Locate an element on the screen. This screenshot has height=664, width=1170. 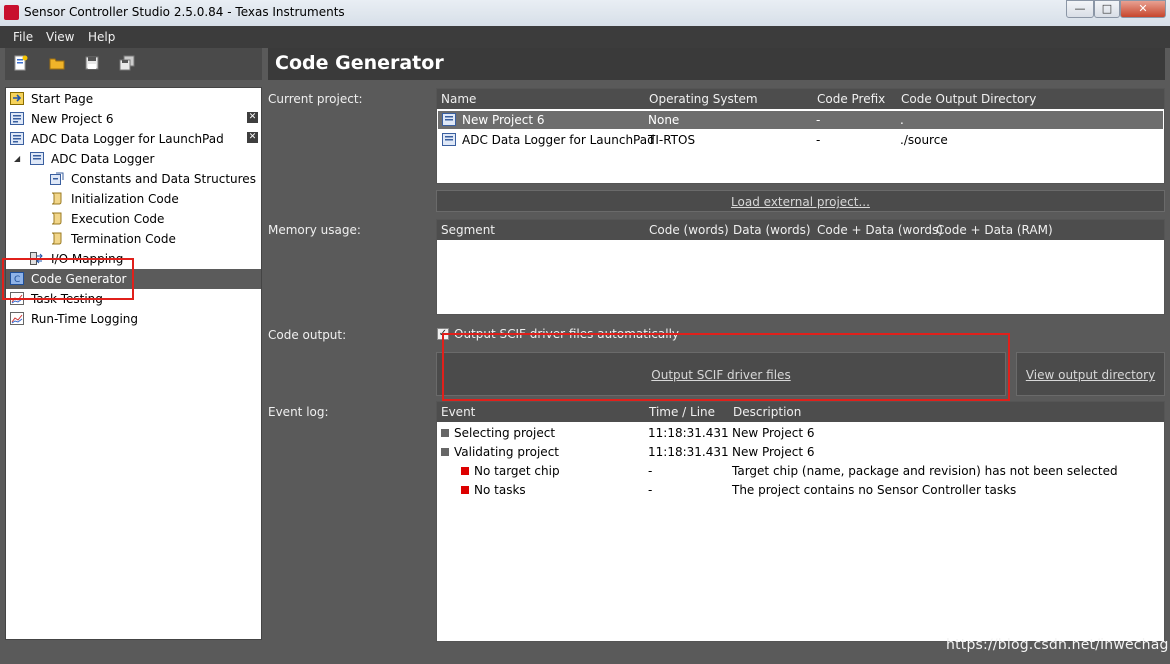
annotation-highlight-output-button is located at coordinates (726, 367).